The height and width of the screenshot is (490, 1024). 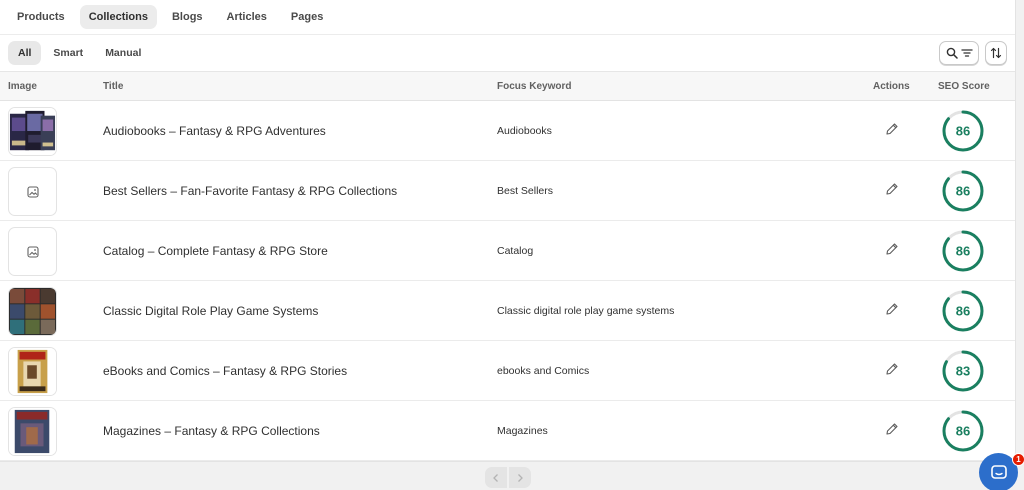 What do you see at coordinates (118, 17) in the screenshot?
I see `tab-collections: Collections` at bounding box center [118, 17].